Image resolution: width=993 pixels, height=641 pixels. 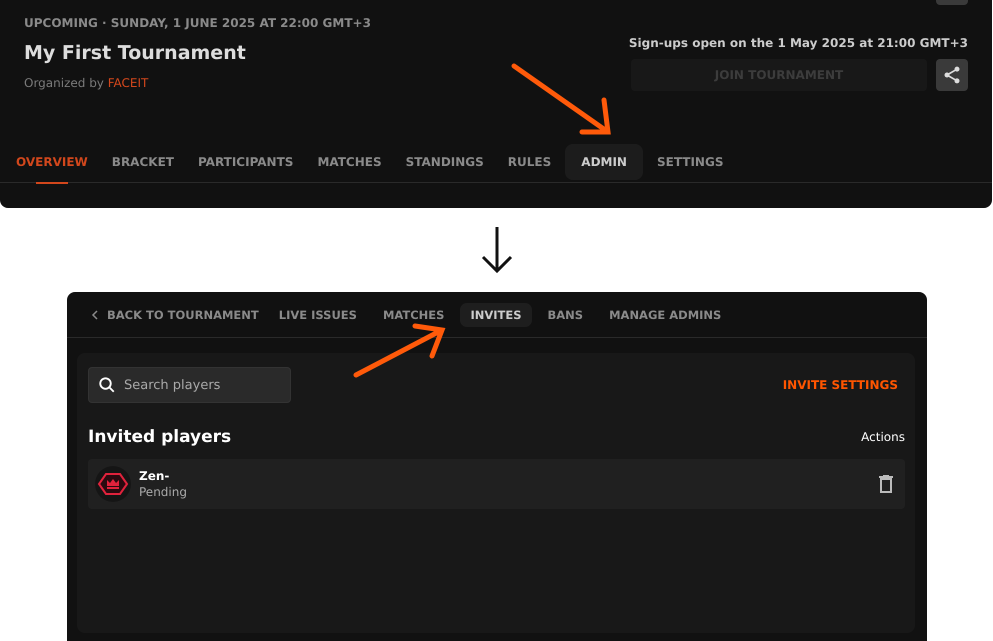 I want to click on section-tab: LIVE ISSUES, so click(x=317, y=314).